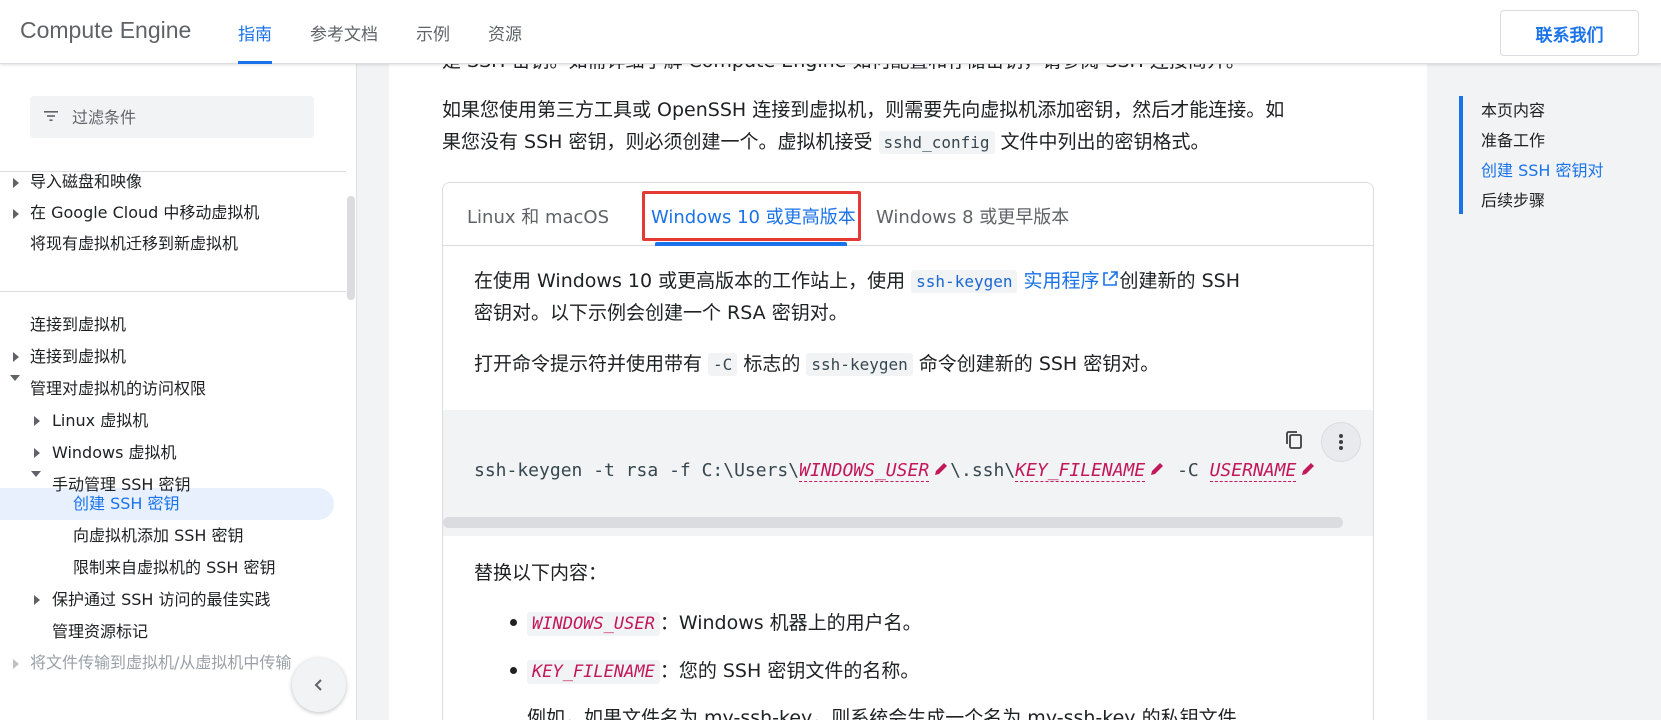 The image size is (1661, 720). I want to click on chevron-left-icon, so click(318, 685).